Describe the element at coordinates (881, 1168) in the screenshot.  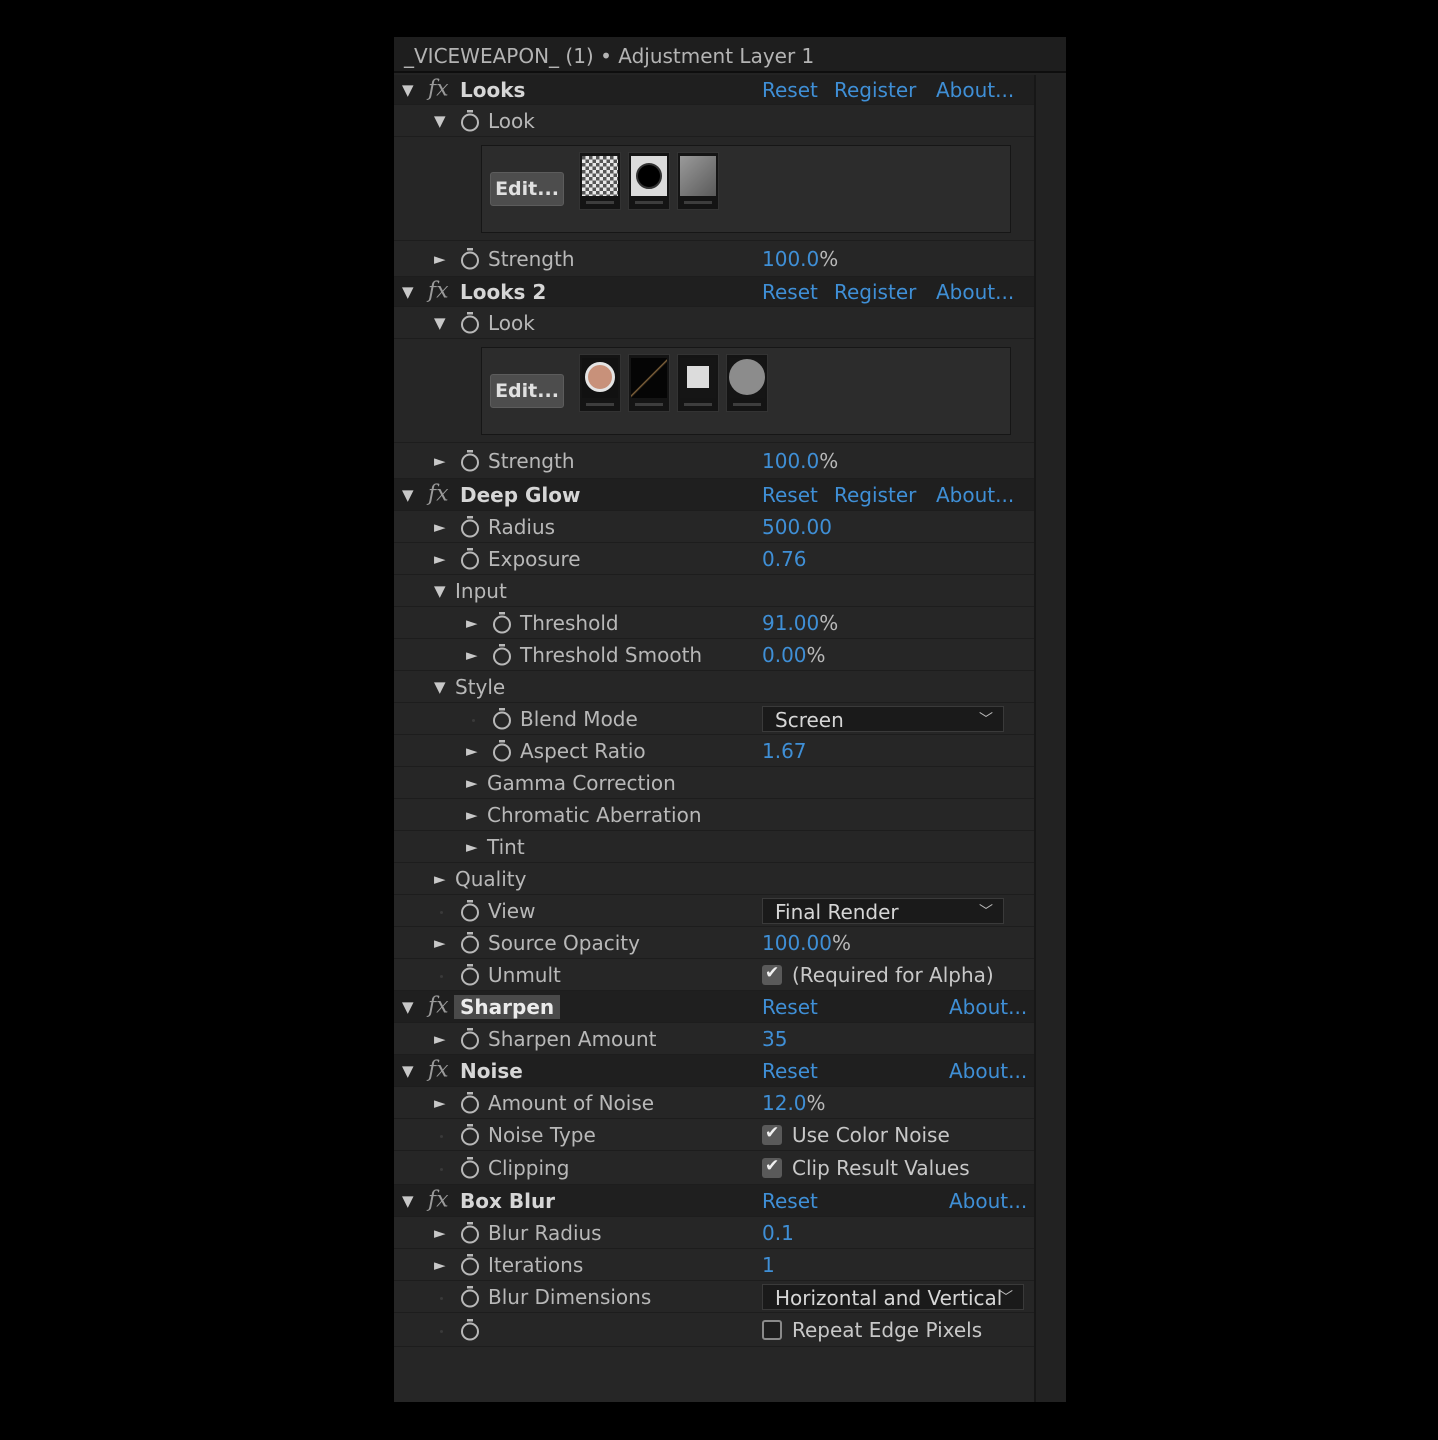
I see `checkbox-label: Clip Result Values` at that location.